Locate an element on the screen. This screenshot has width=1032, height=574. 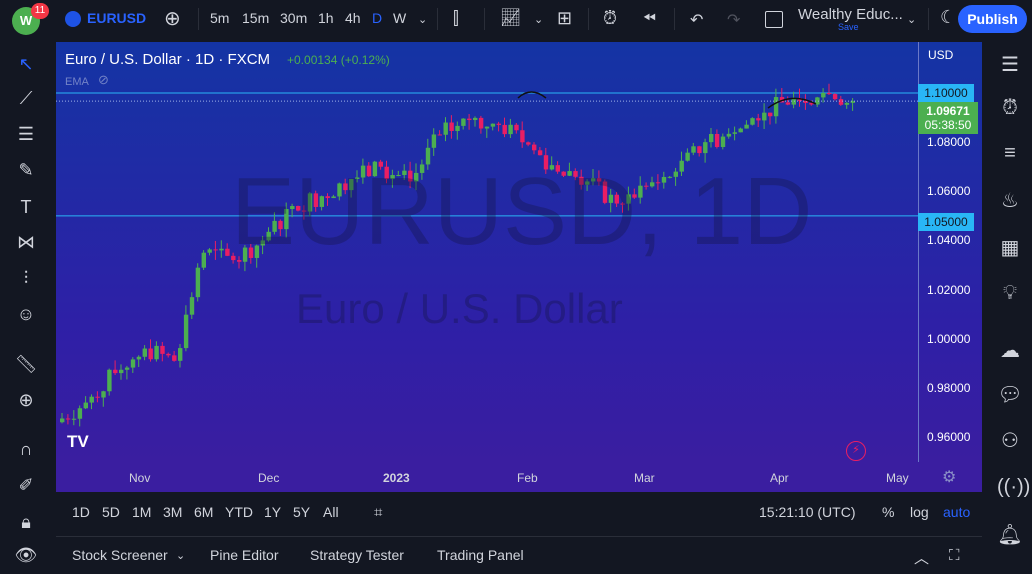
settings-icon: ⚙ is located at coordinates (949, 477).